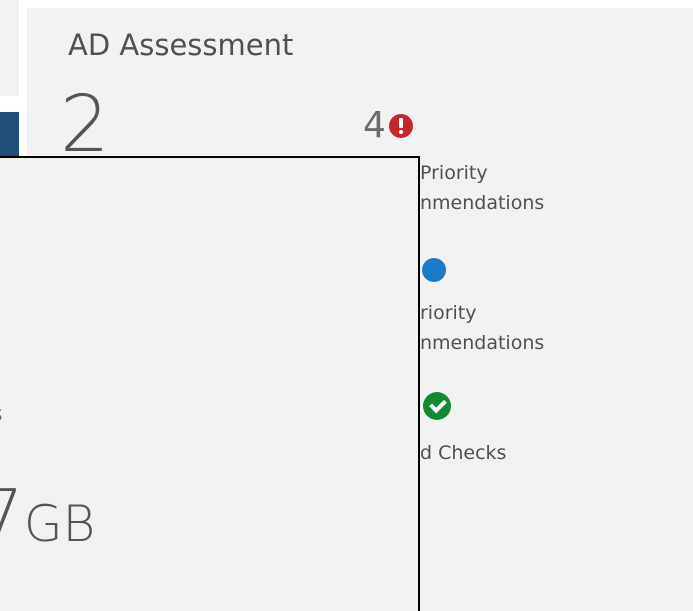  I want to click on info-icon, so click(434, 270).